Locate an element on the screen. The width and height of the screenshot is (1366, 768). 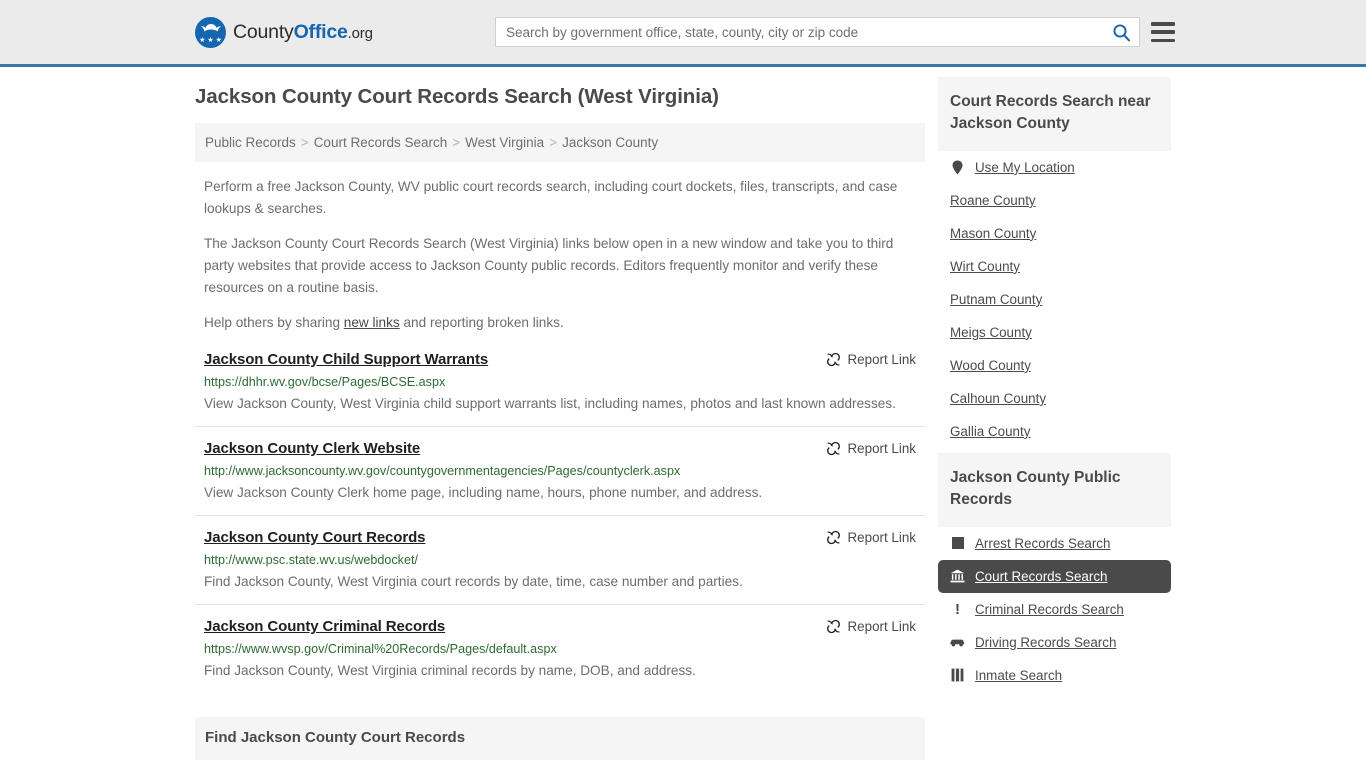
list-item: Calhoun County is located at coordinates (1054, 398).